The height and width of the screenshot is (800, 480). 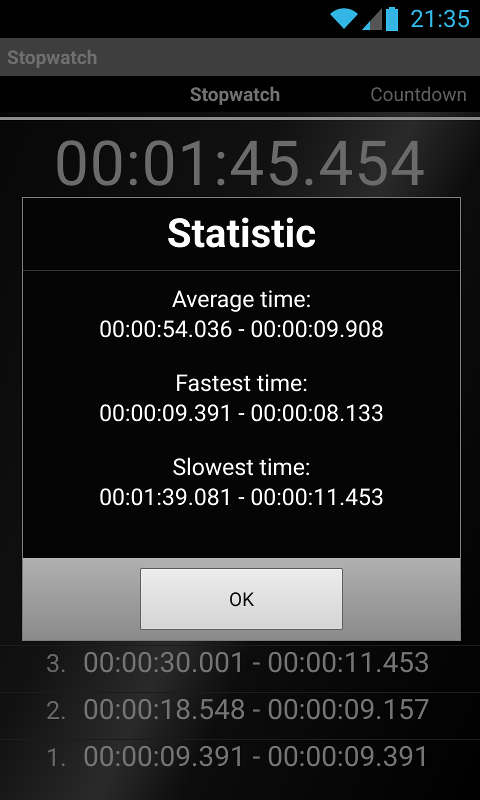 What do you see at coordinates (241, 414) in the screenshot?
I see `stat-value: 00:00:09.391 - 00:00:08.133` at bounding box center [241, 414].